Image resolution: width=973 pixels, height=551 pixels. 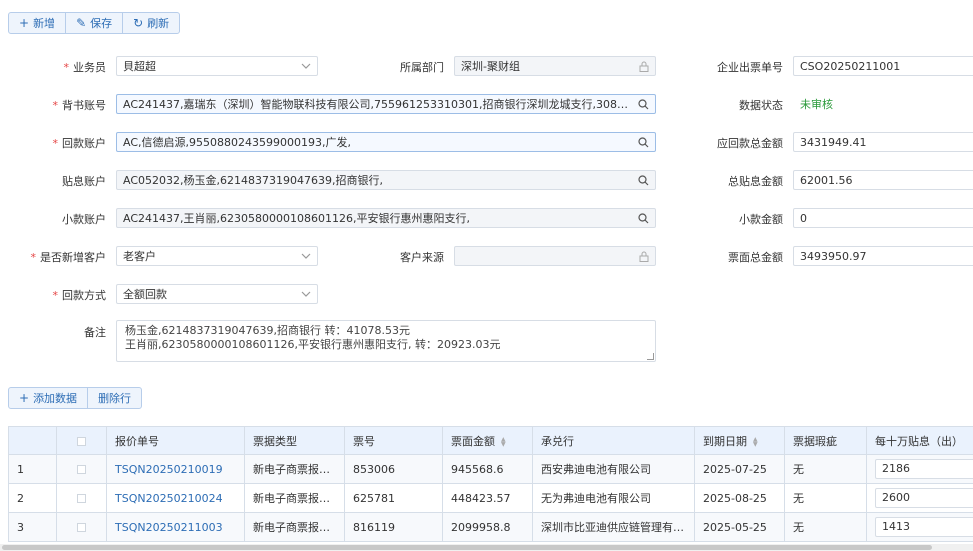 I want to click on refresh-icon: ↻, so click(x=138, y=23).